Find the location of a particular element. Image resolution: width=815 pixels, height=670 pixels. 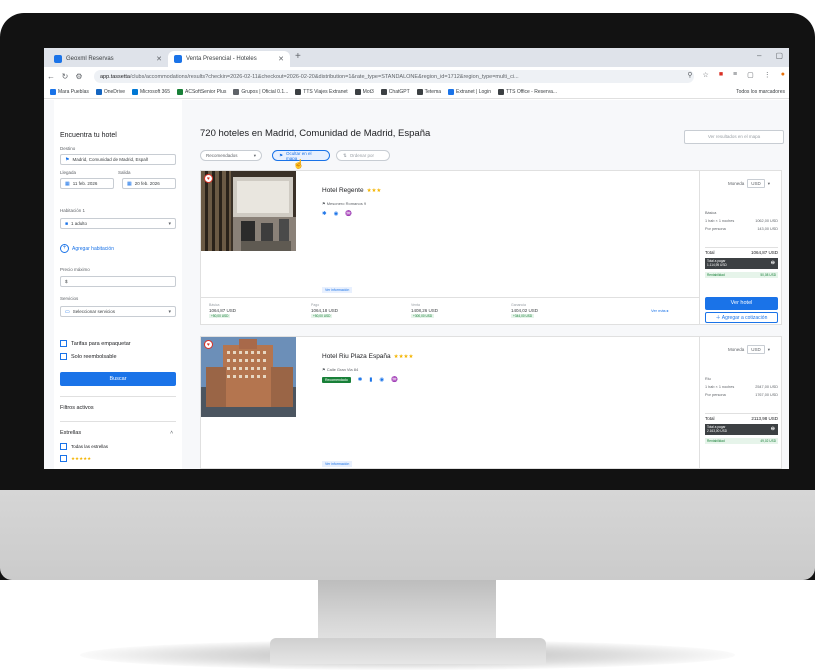

projection-tag: +50,00 USD is located at coordinates (220, 316).